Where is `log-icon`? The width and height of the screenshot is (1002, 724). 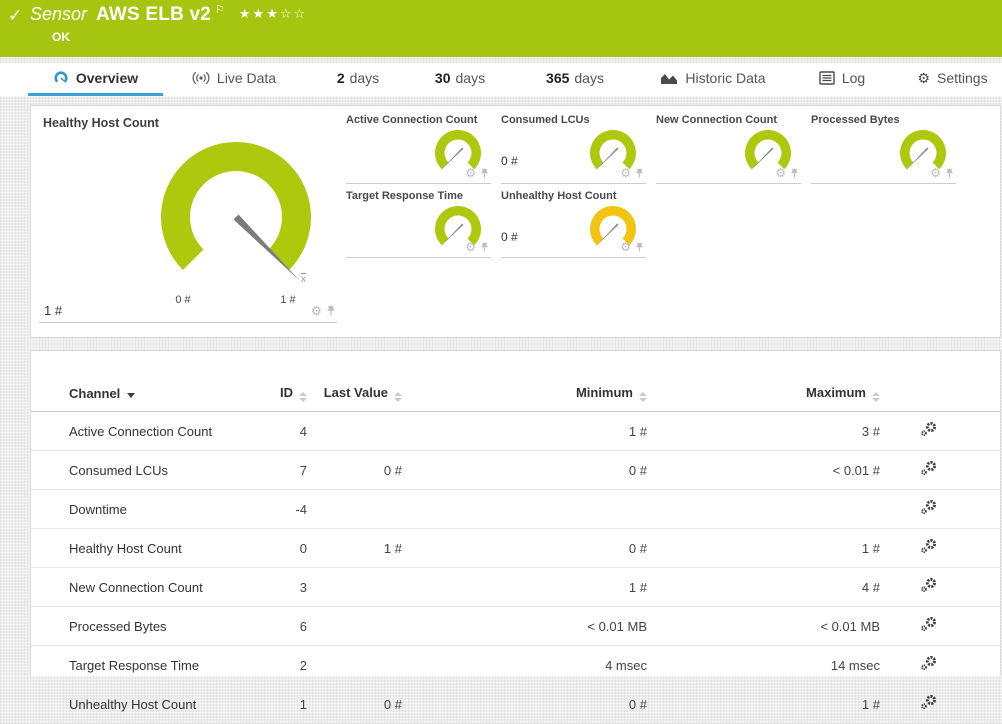 log-icon is located at coordinates (827, 78).